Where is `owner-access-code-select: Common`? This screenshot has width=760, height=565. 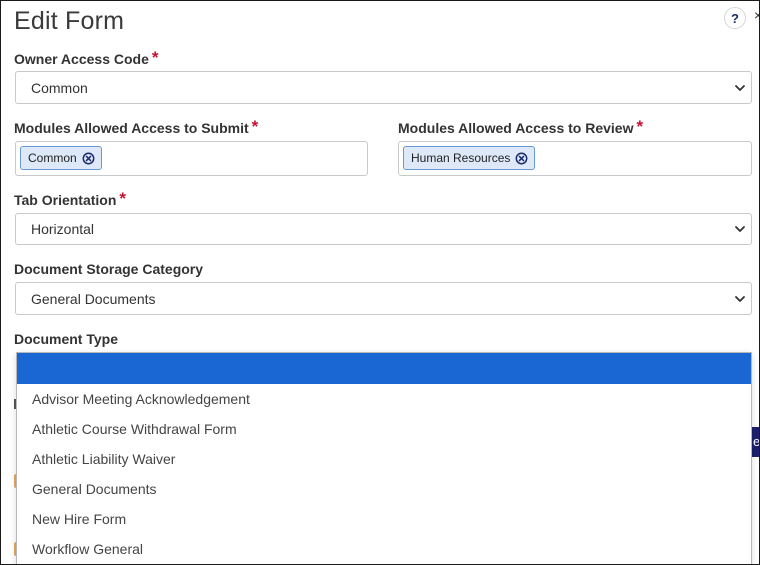 owner-access-code-select: Common is located at coordinates (383, 87).